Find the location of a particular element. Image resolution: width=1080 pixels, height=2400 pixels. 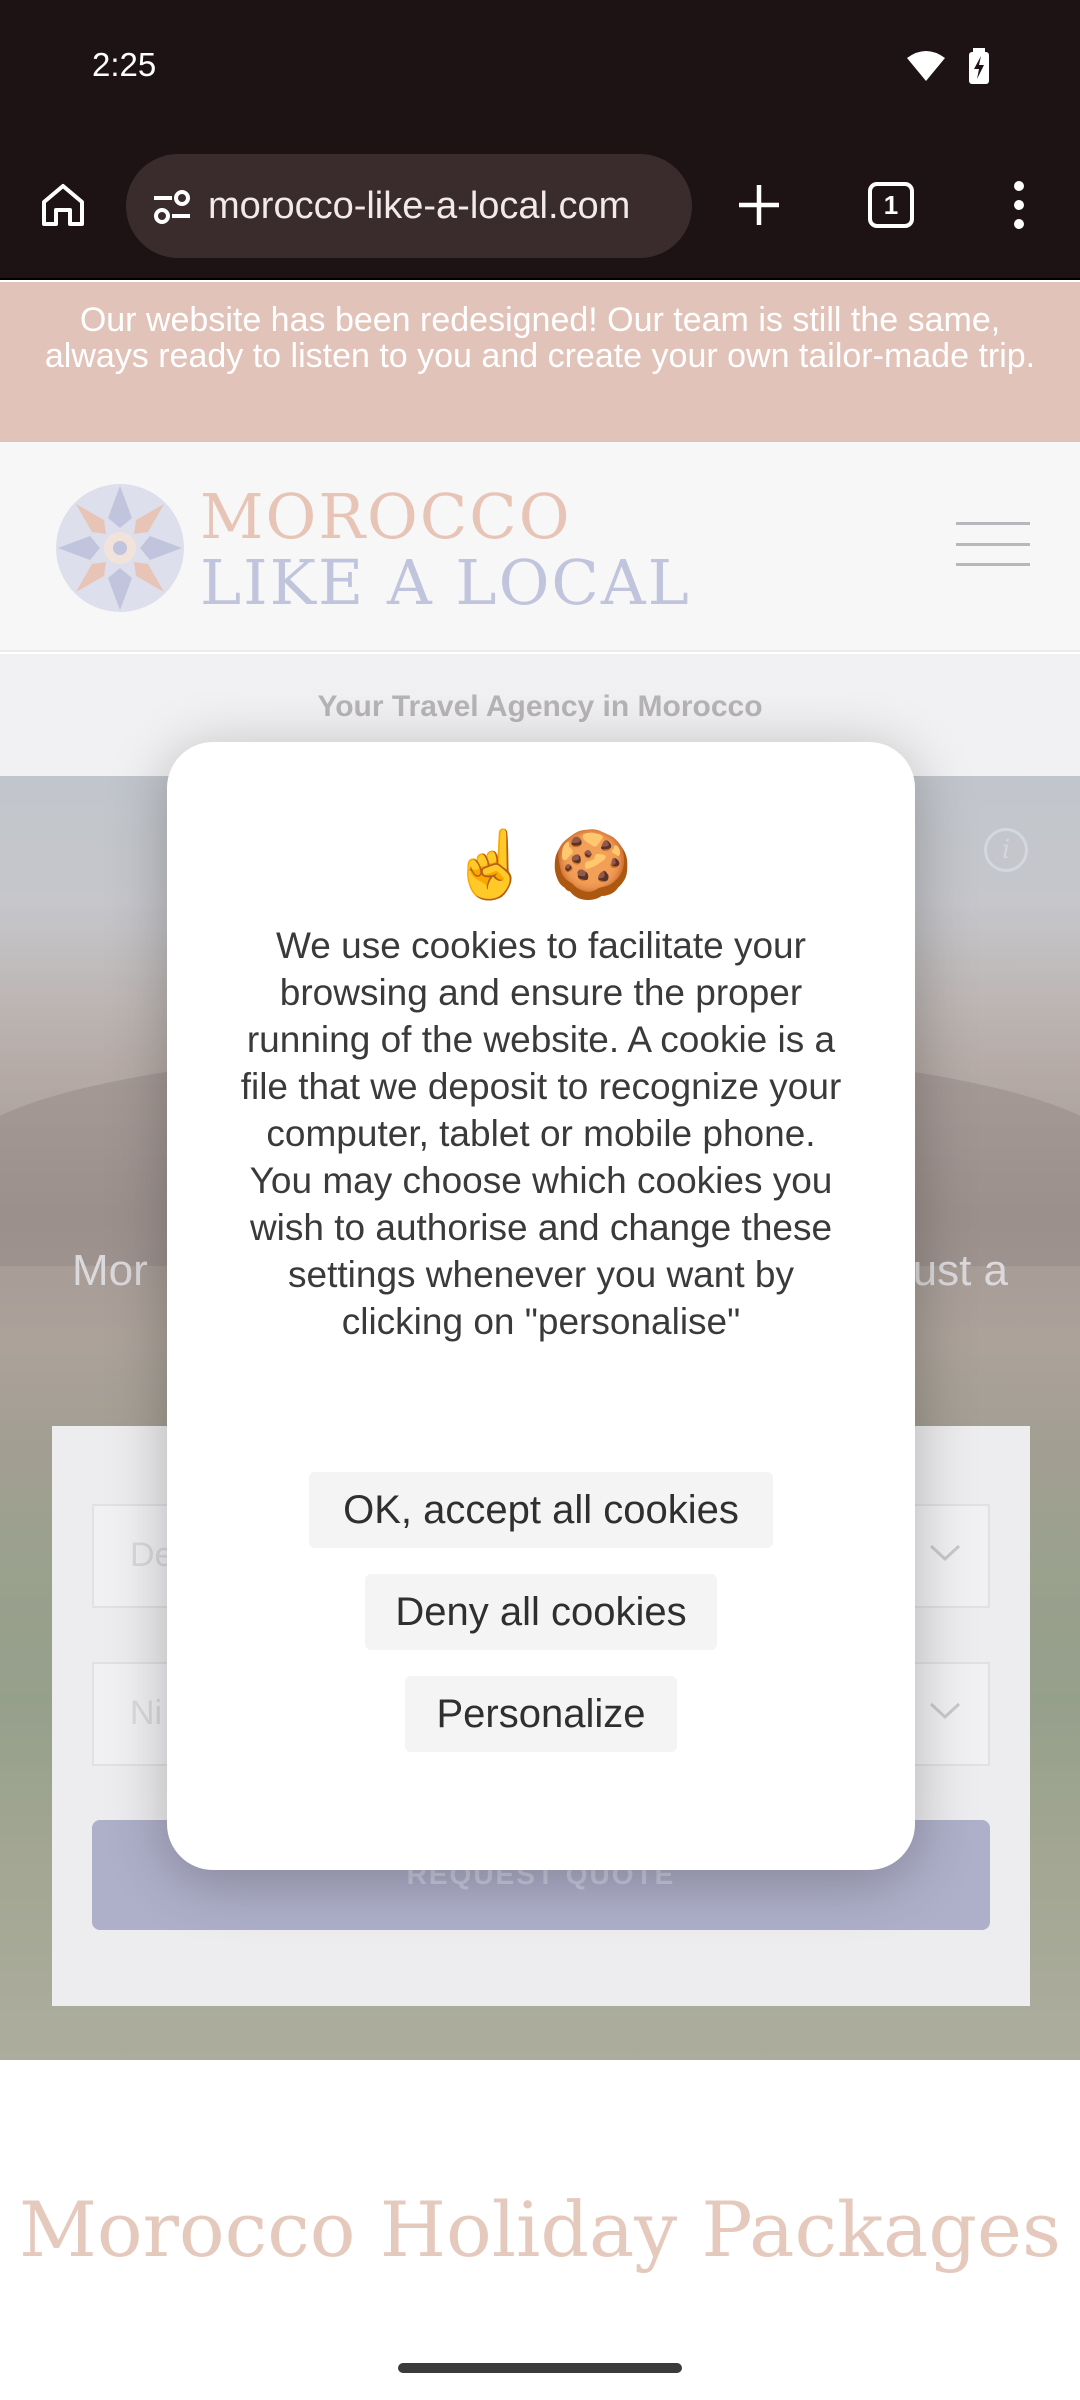

cookie-emoji-icons: ☝️ 🍪 is located at coordinates (541, 864).